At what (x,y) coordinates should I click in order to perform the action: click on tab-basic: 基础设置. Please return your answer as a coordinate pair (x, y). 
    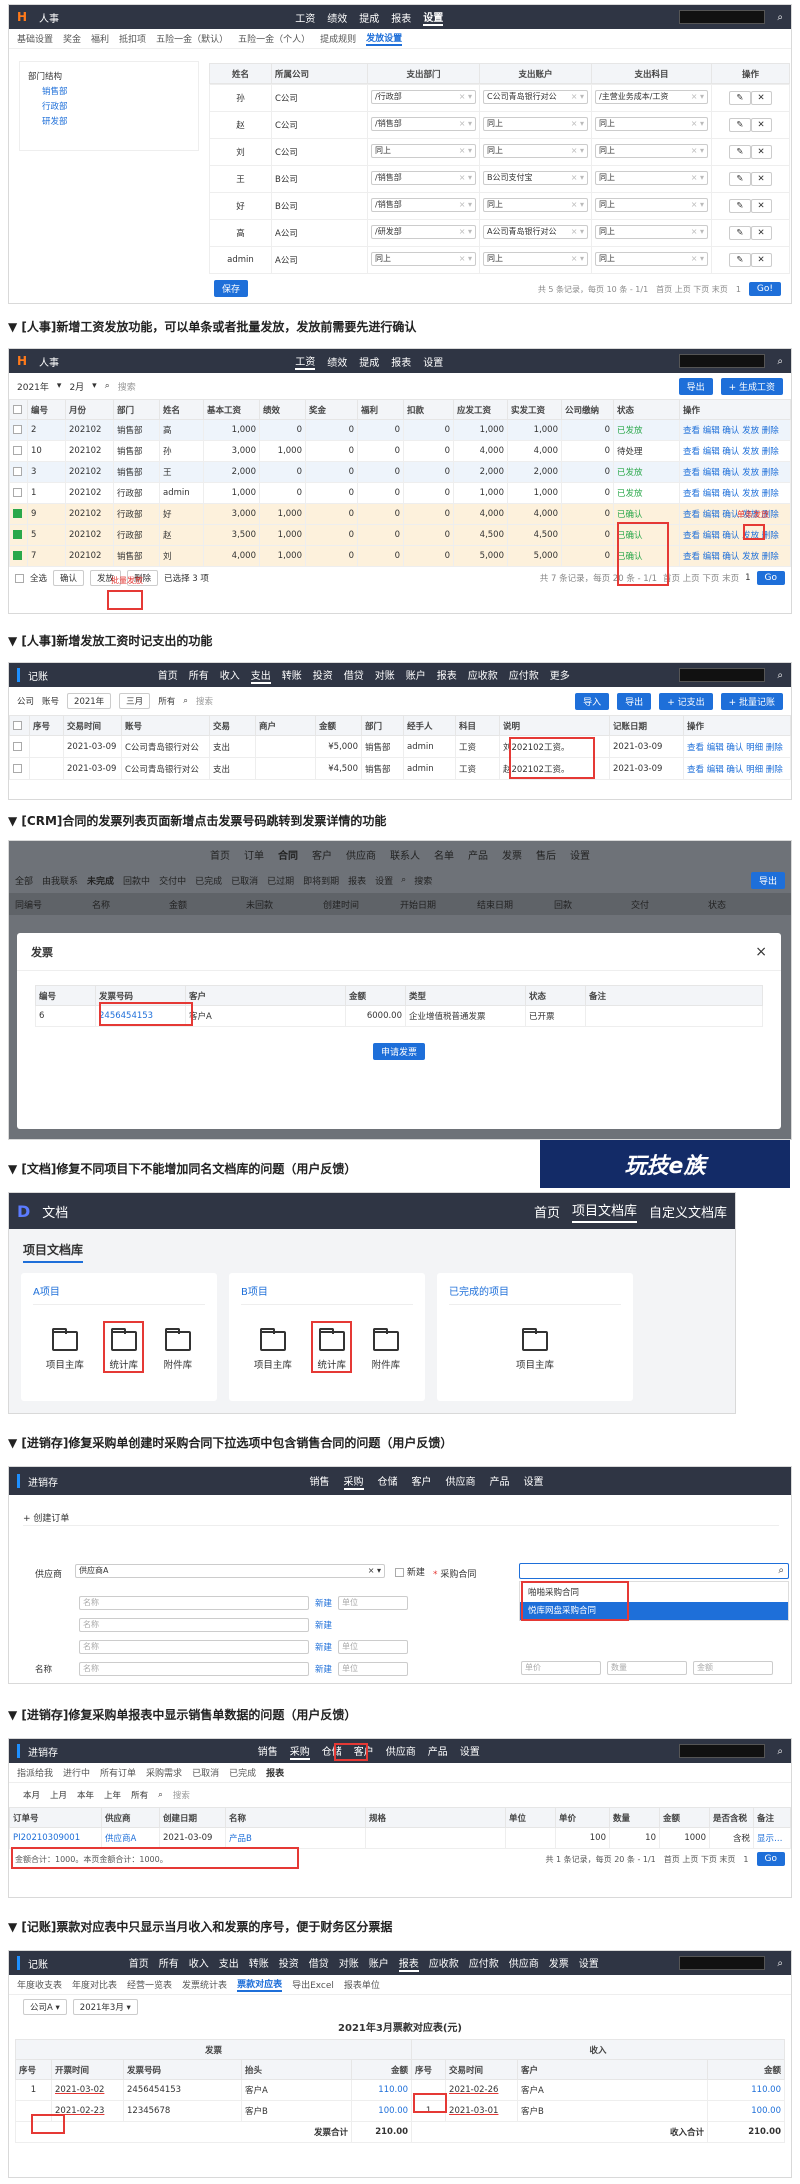
    Looking at the image, I should click on (35, 38).